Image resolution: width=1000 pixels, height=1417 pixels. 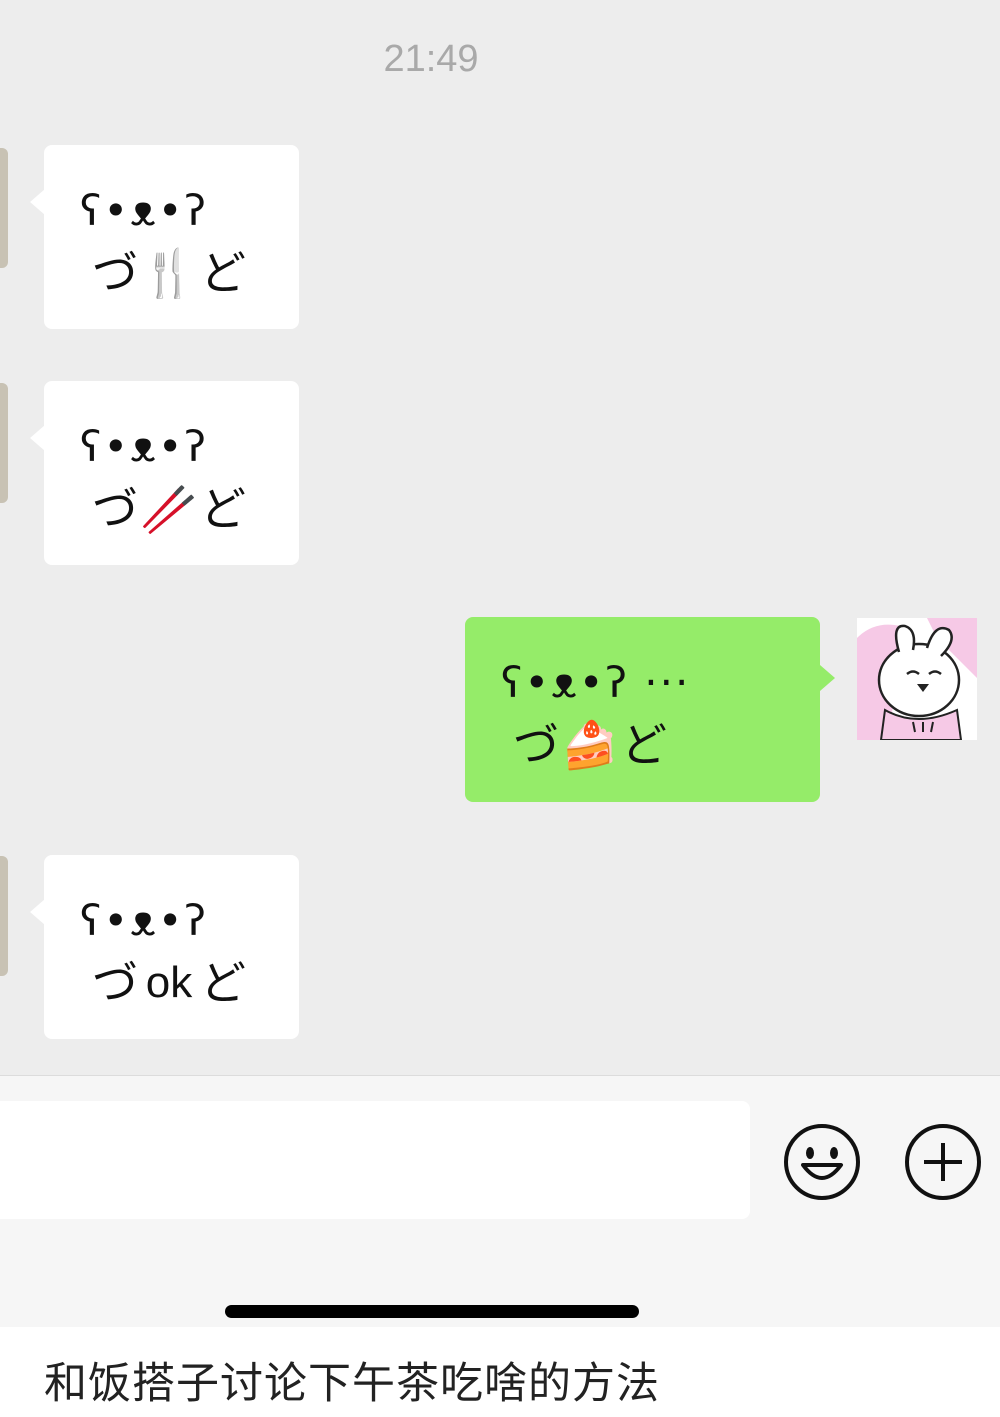 I want to click on more-button, so click(x=943, y=1162).